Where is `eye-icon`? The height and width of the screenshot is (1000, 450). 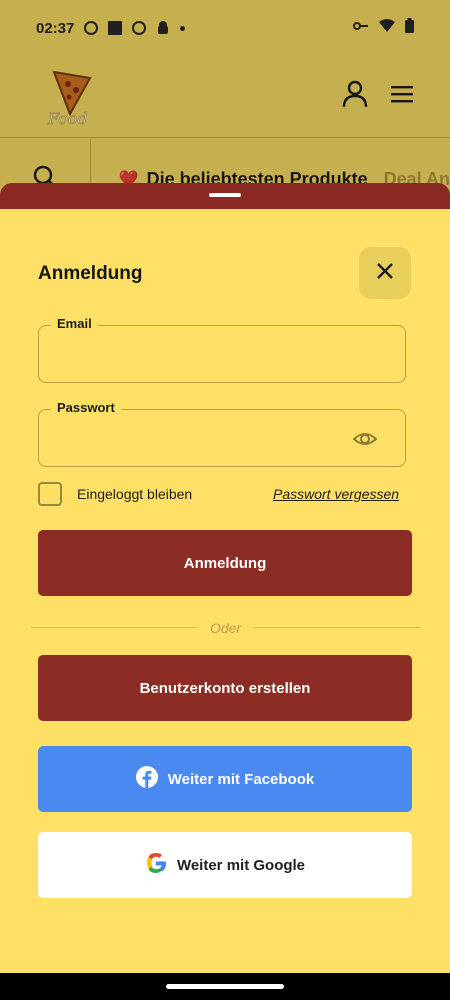
eye-icon is located at coordinates (365, 439).